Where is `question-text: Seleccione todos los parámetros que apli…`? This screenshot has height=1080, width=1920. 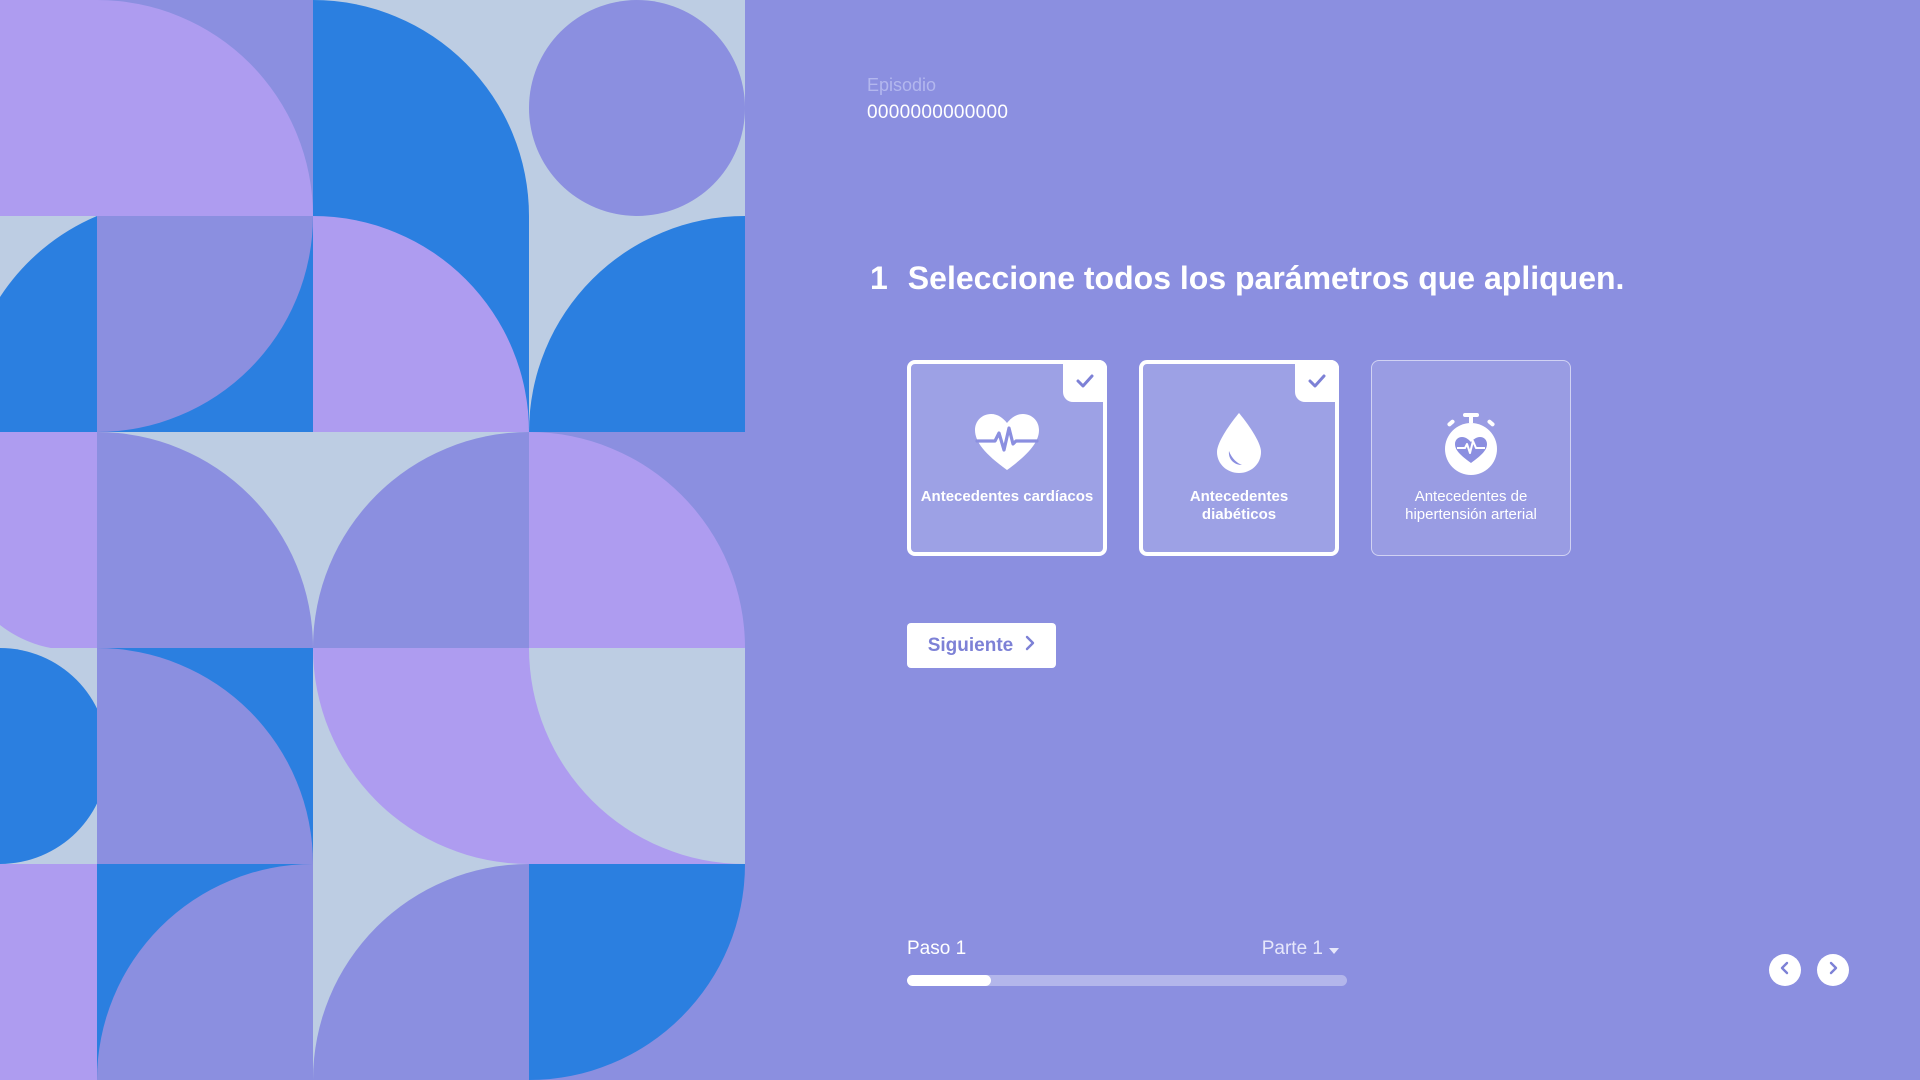
question-text: Seleccione todos los parámetros que apli… is located at coordinates (1266, 278).